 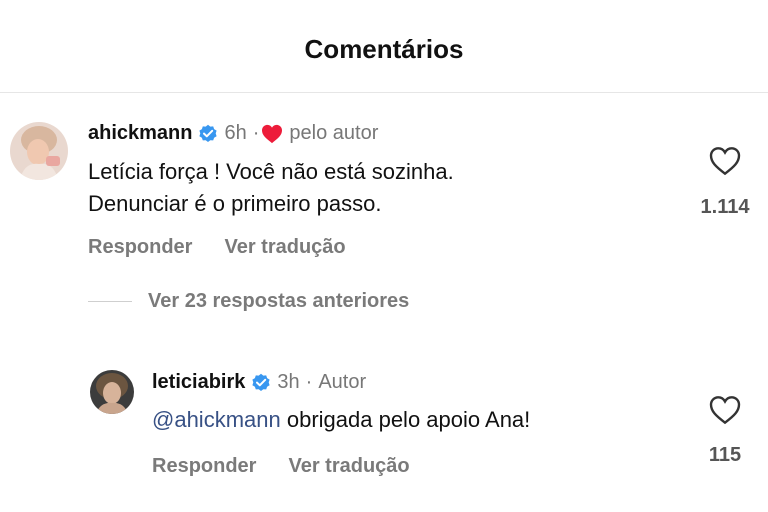 What do you see at coordinates (271, 171) in the screenshot?
I see `comment-text-line: Letícia força ! Você não está sozinha.` at bounding box center [271, 171].